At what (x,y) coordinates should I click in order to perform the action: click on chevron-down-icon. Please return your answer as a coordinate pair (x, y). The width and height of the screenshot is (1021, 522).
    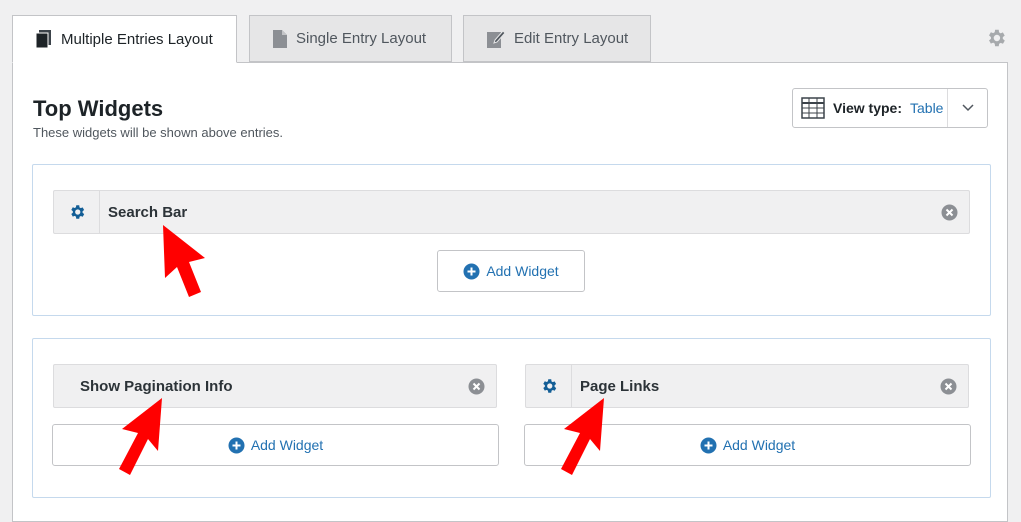
    Looking at the image, I should click on (967, 108).